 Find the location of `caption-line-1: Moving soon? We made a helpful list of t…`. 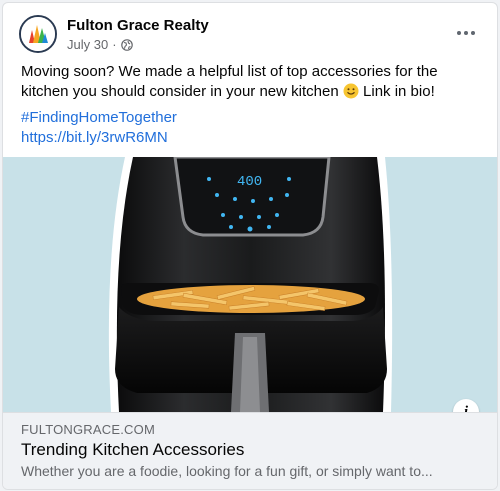

caption-line-1: Moving soon? We made a helpful list of t… is located at coordinates (229, 71).